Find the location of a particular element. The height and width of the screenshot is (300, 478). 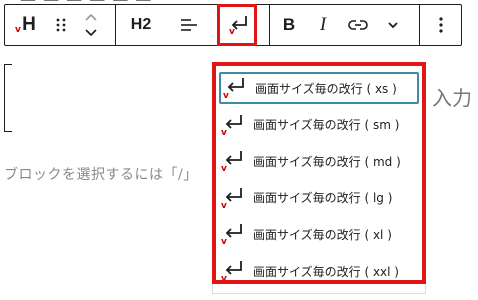

dropdown-item: v 画面サイズ毎の改行 ( md ) is located at coordinates (319, 161).